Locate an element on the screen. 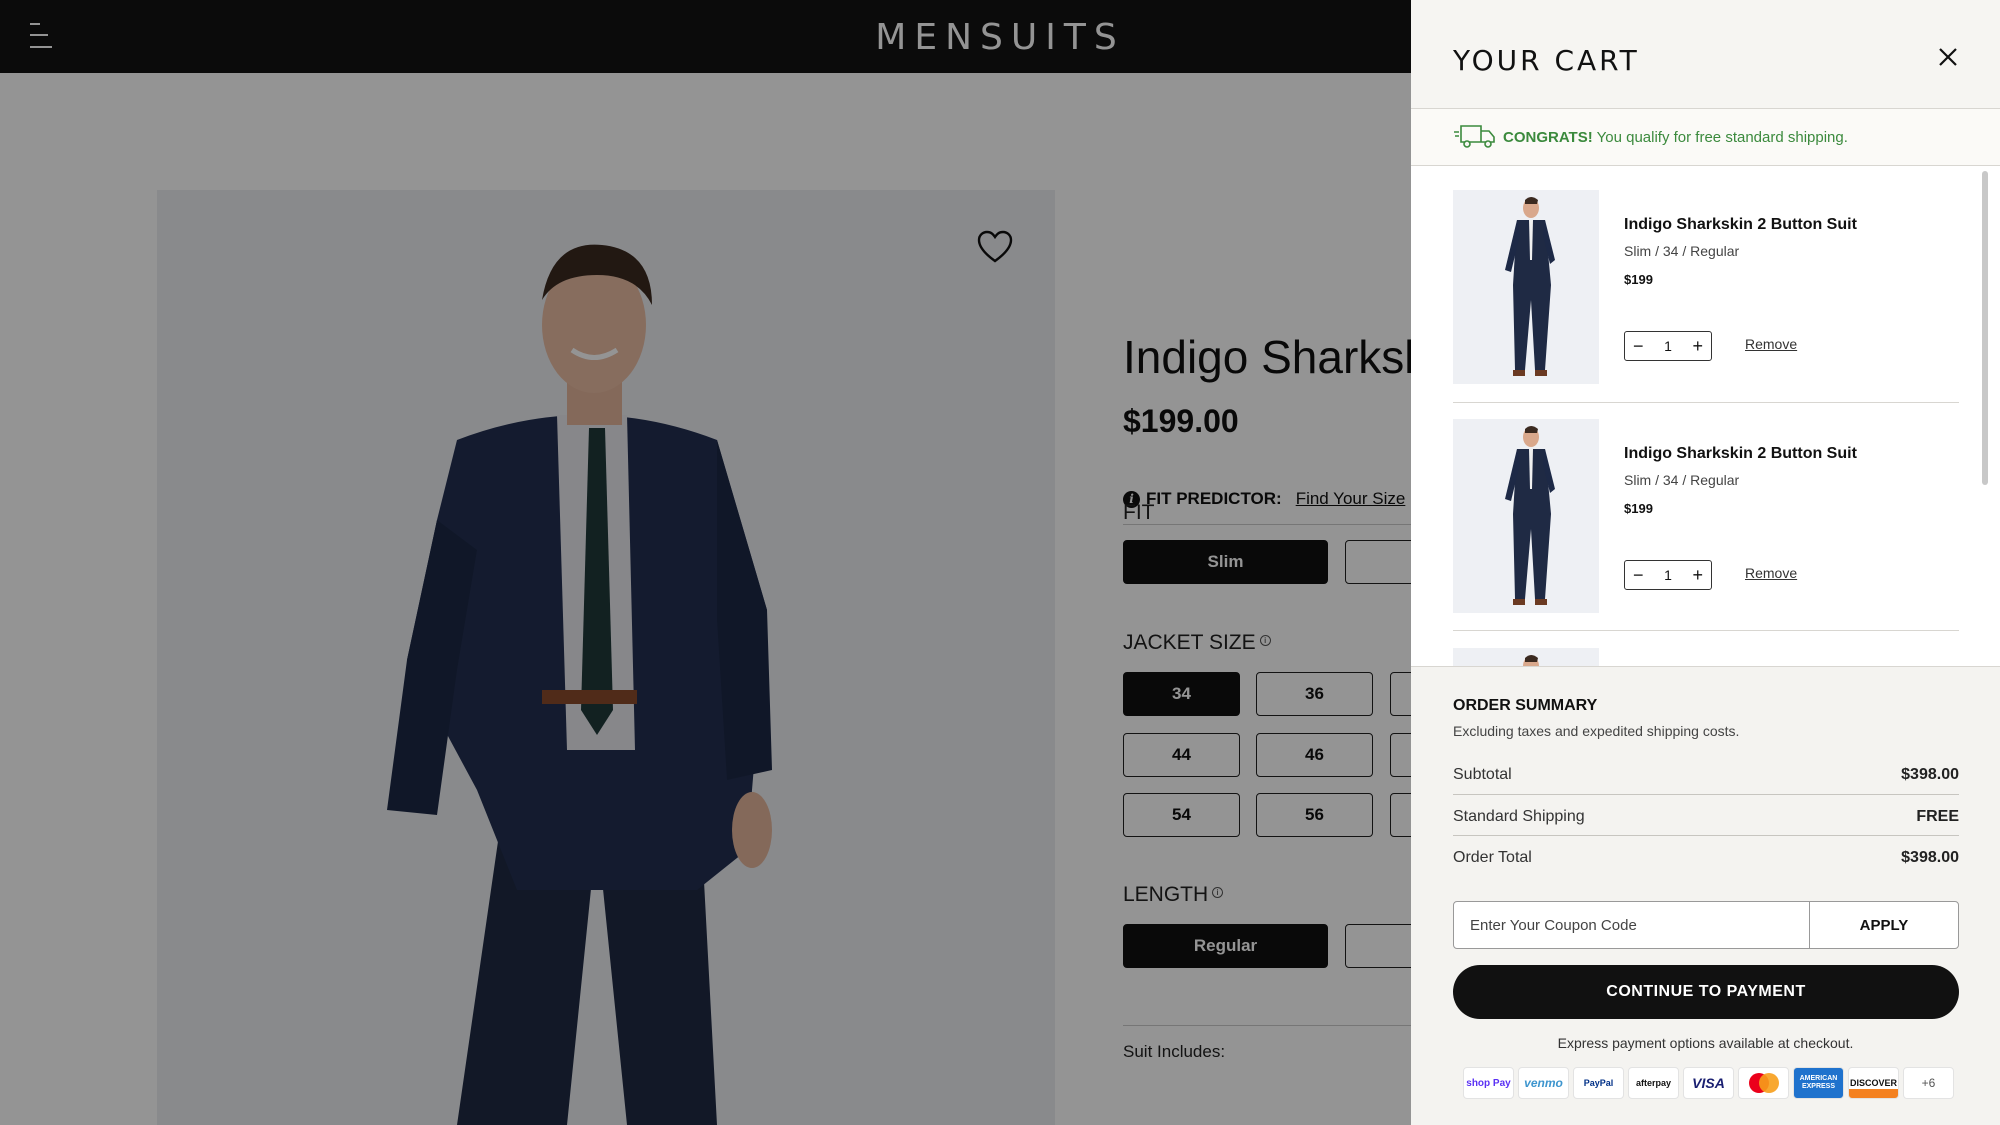  shipping-row: Standard Shipping FREE is located at coordinates (1706, 817).